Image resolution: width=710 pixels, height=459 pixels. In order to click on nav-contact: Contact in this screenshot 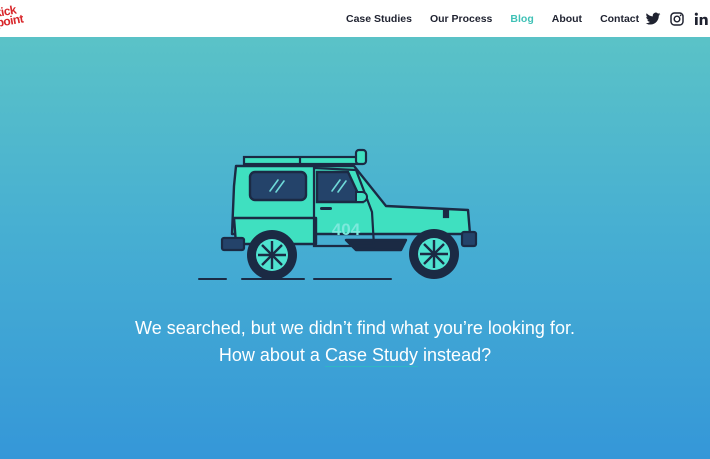, I will do `click(619, 19)`.